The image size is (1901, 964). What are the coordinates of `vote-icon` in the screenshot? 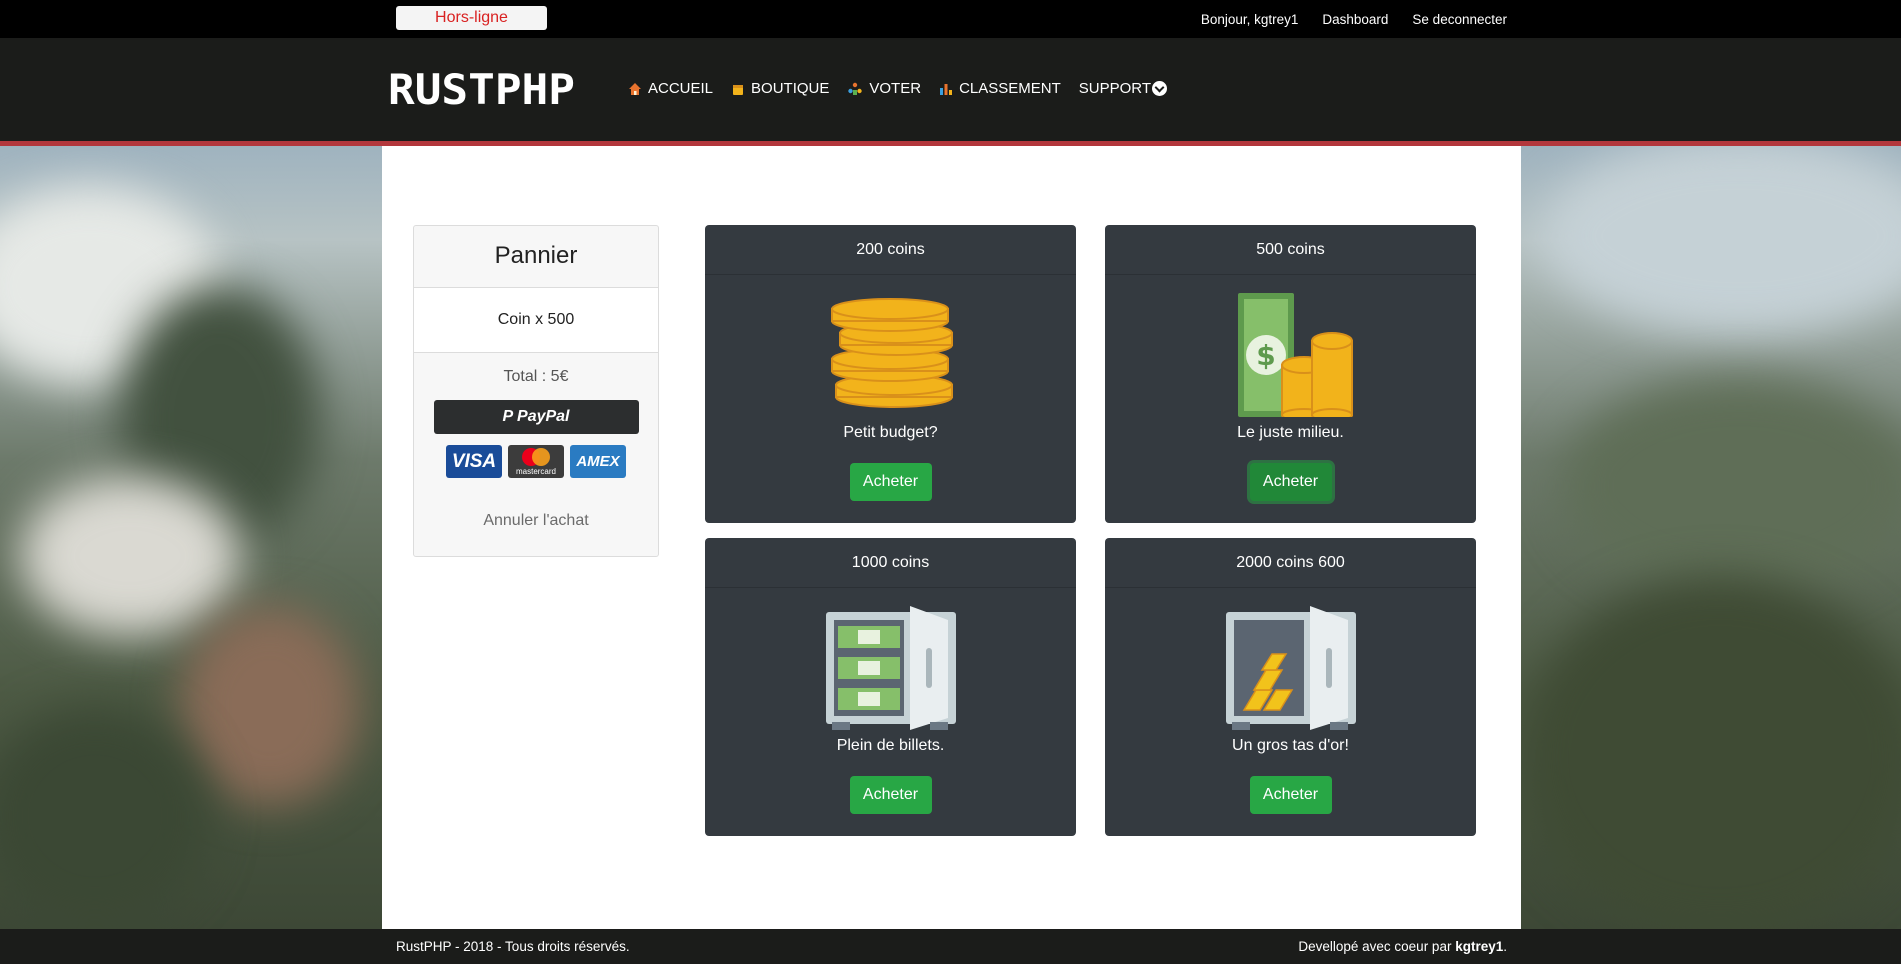 It's located at (855, 88).